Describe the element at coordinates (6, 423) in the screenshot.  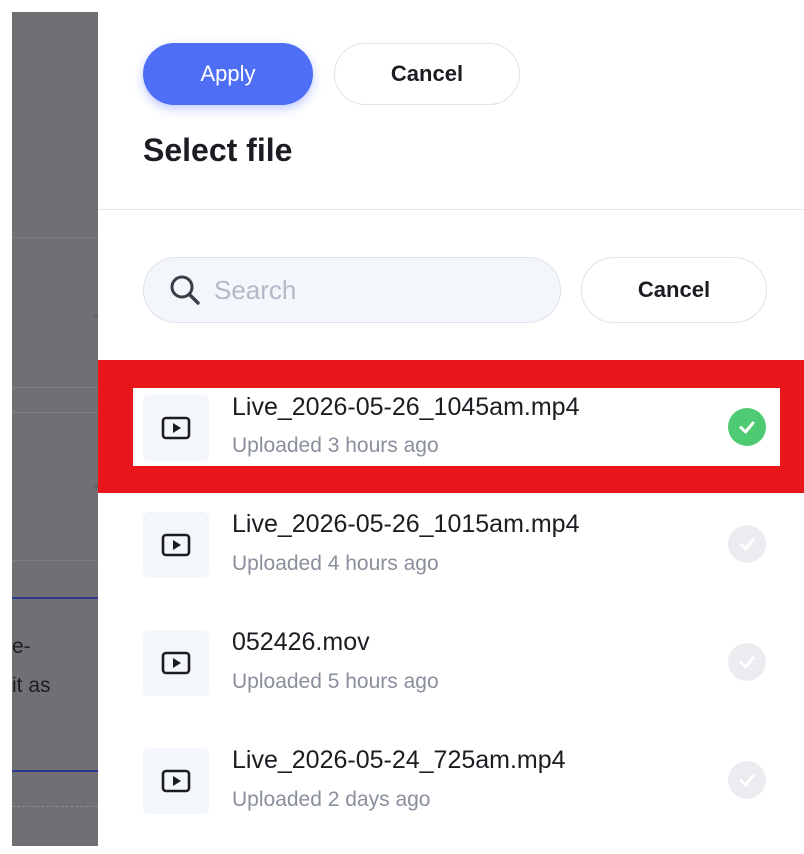
I see `left-margin` at that location.